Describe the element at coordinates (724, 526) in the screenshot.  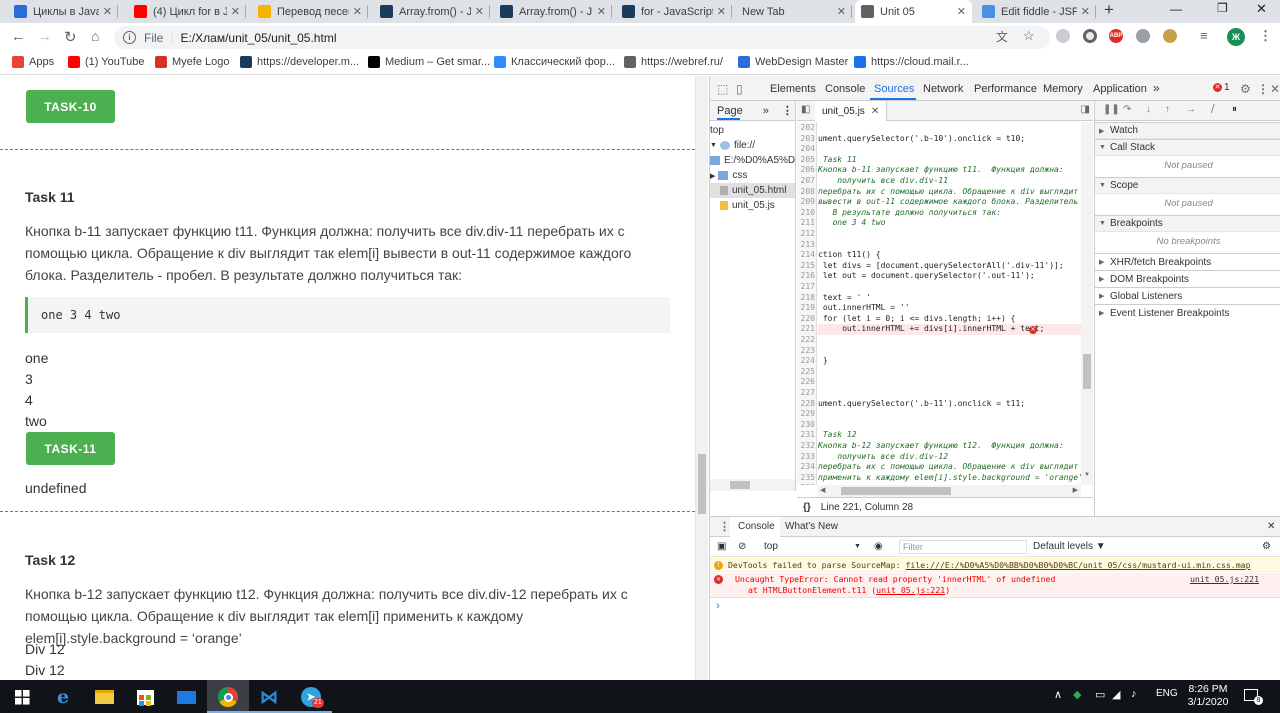
I see `drawer-menu-icon: ⋮` at that location.